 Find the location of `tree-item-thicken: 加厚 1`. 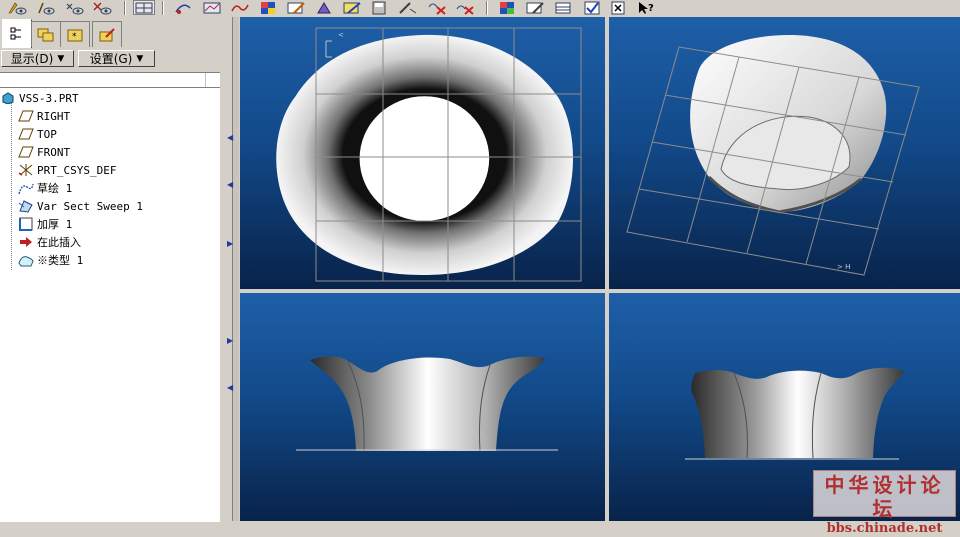

tree-item-thicken: 加厚 1 is located at coordinates (45, 224).